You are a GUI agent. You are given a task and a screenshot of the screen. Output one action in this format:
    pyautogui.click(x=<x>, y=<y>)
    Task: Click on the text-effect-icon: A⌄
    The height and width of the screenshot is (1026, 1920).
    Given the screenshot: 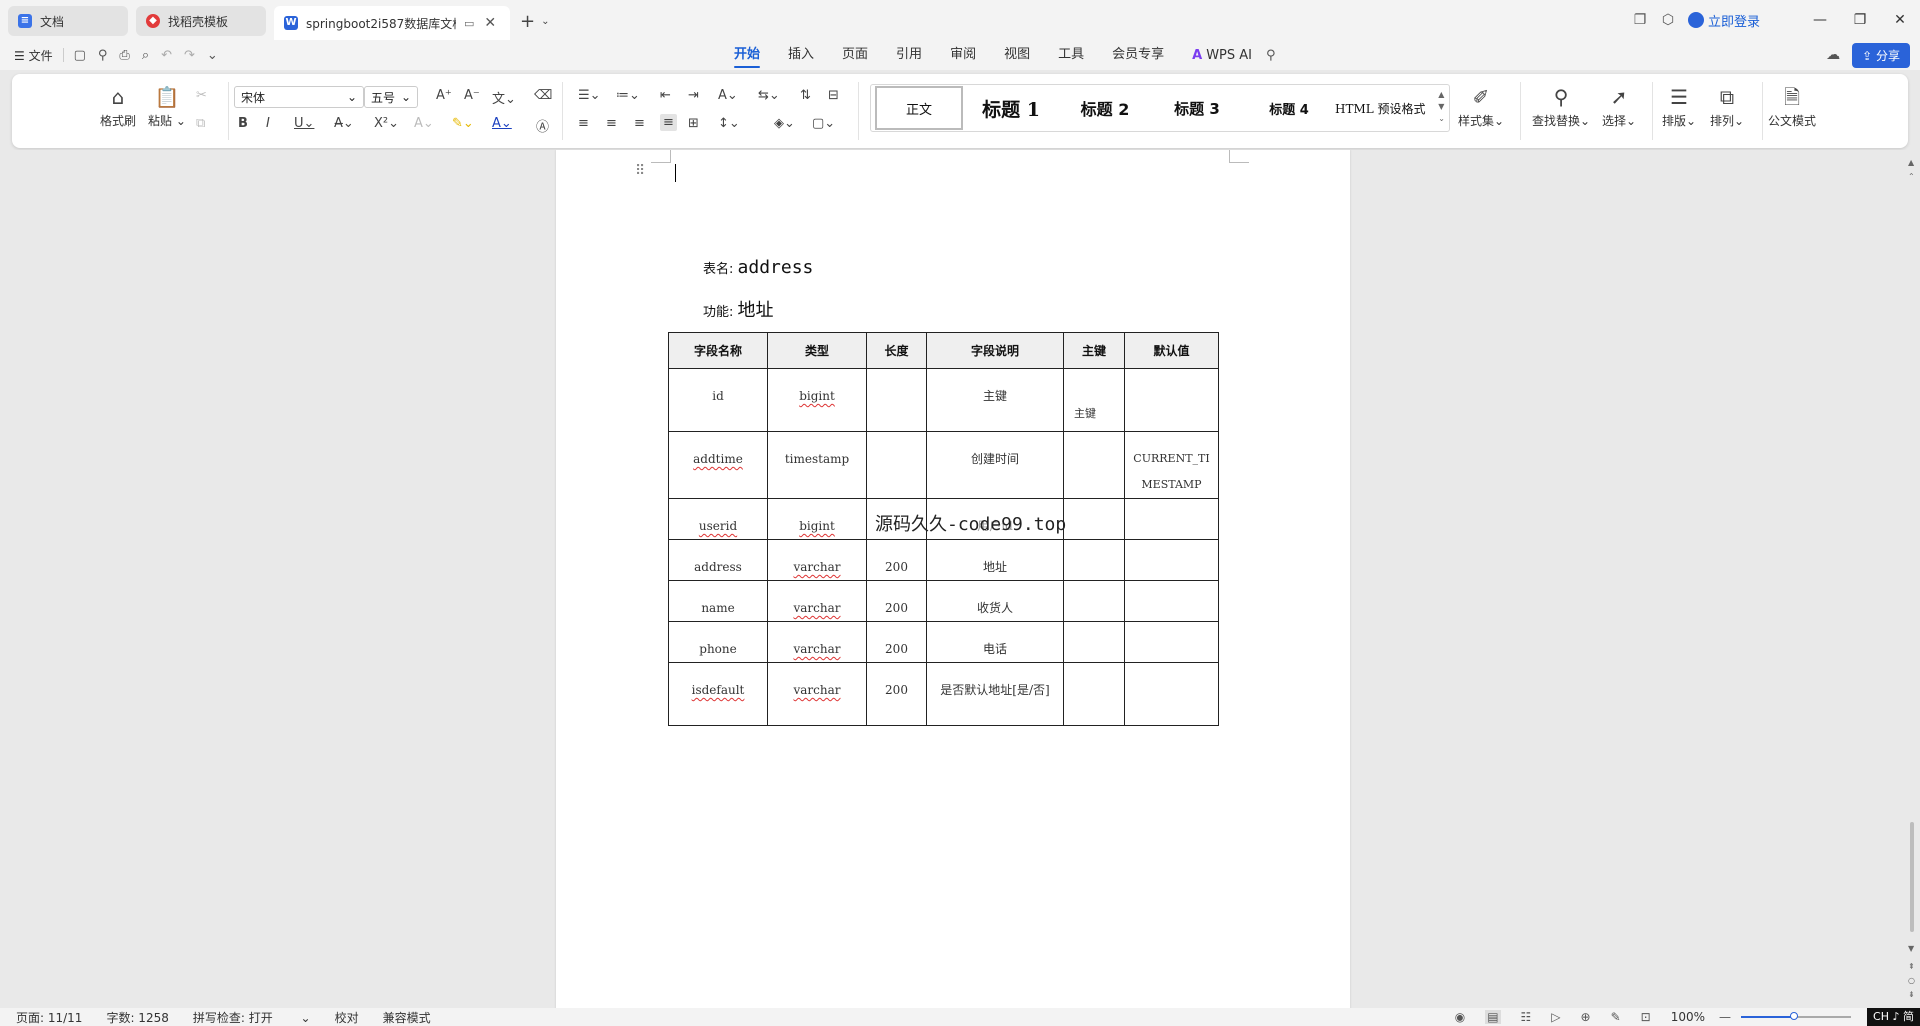 What is the action you would take?
    pyautogui.click(x=424, y=123)
    